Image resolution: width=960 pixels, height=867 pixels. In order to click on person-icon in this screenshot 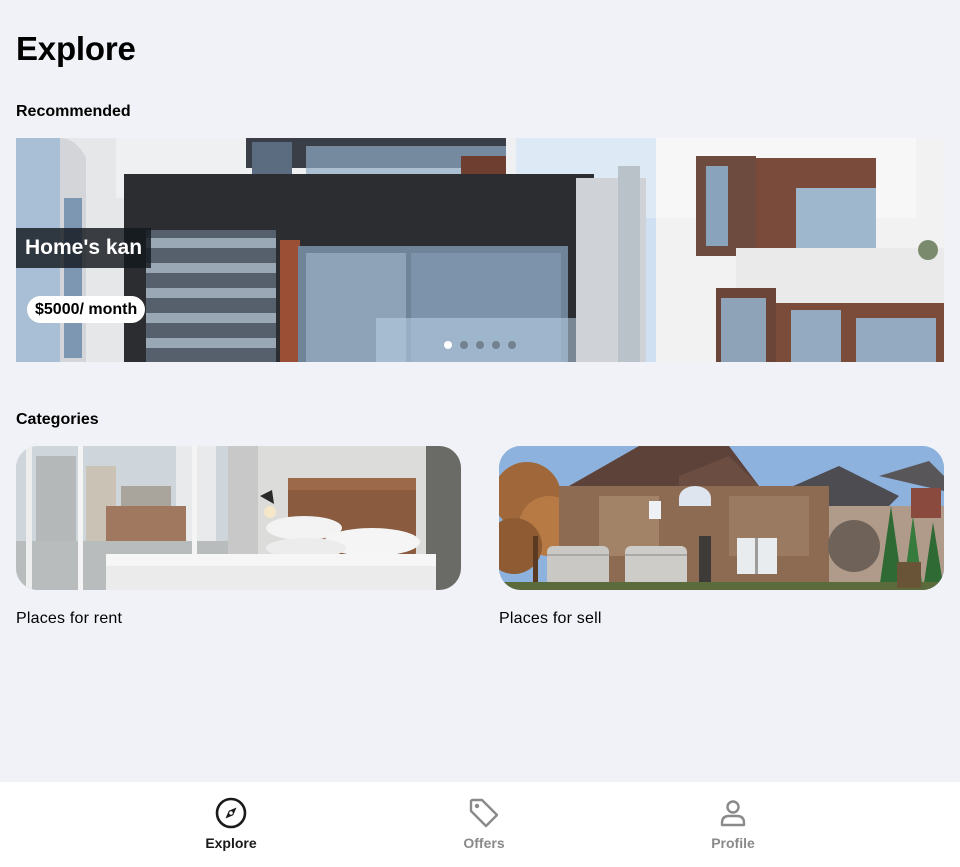, I will do `click(733, 813)`.